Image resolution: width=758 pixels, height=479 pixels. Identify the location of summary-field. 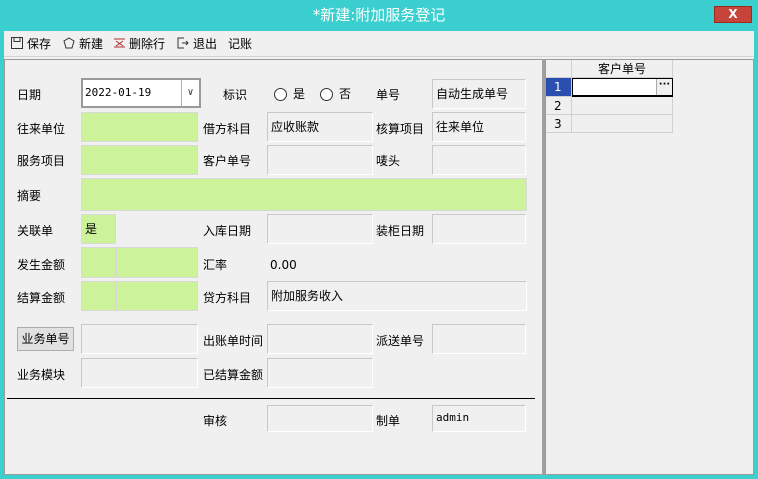
(304, 194).